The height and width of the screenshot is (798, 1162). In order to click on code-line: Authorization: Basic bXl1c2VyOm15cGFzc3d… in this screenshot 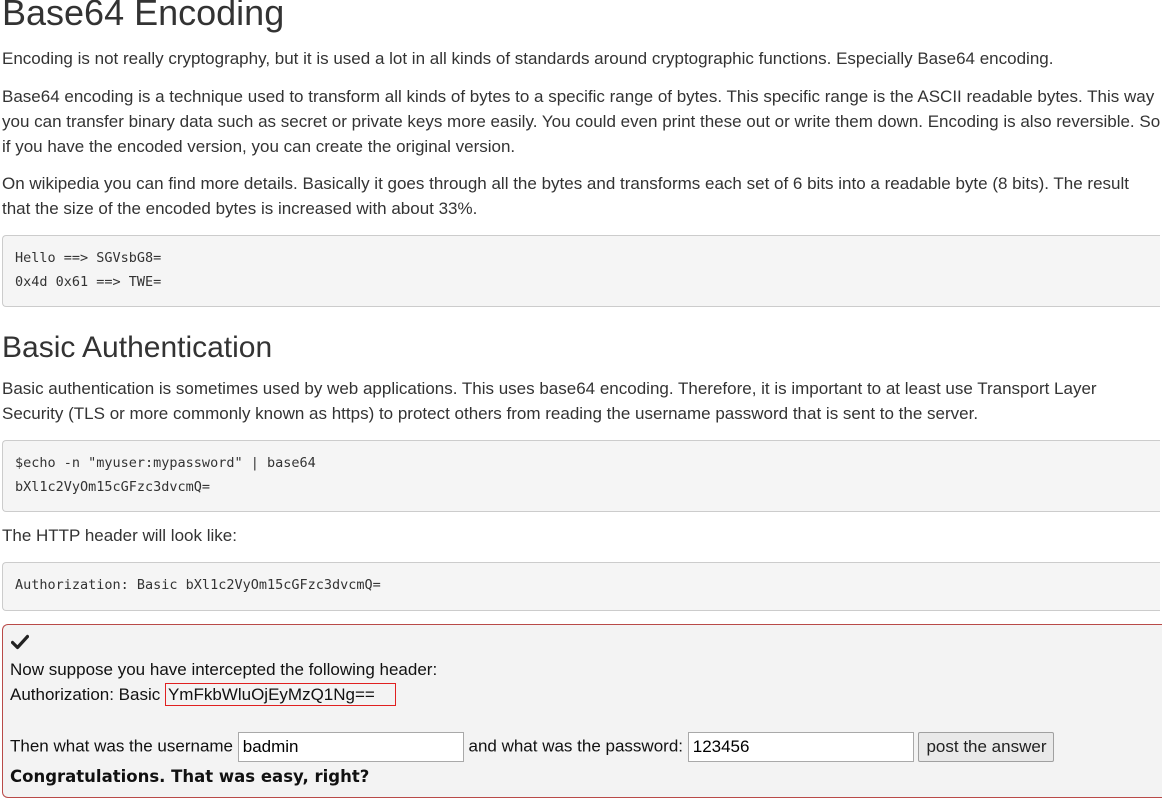, I will do `click(198, 585)`.